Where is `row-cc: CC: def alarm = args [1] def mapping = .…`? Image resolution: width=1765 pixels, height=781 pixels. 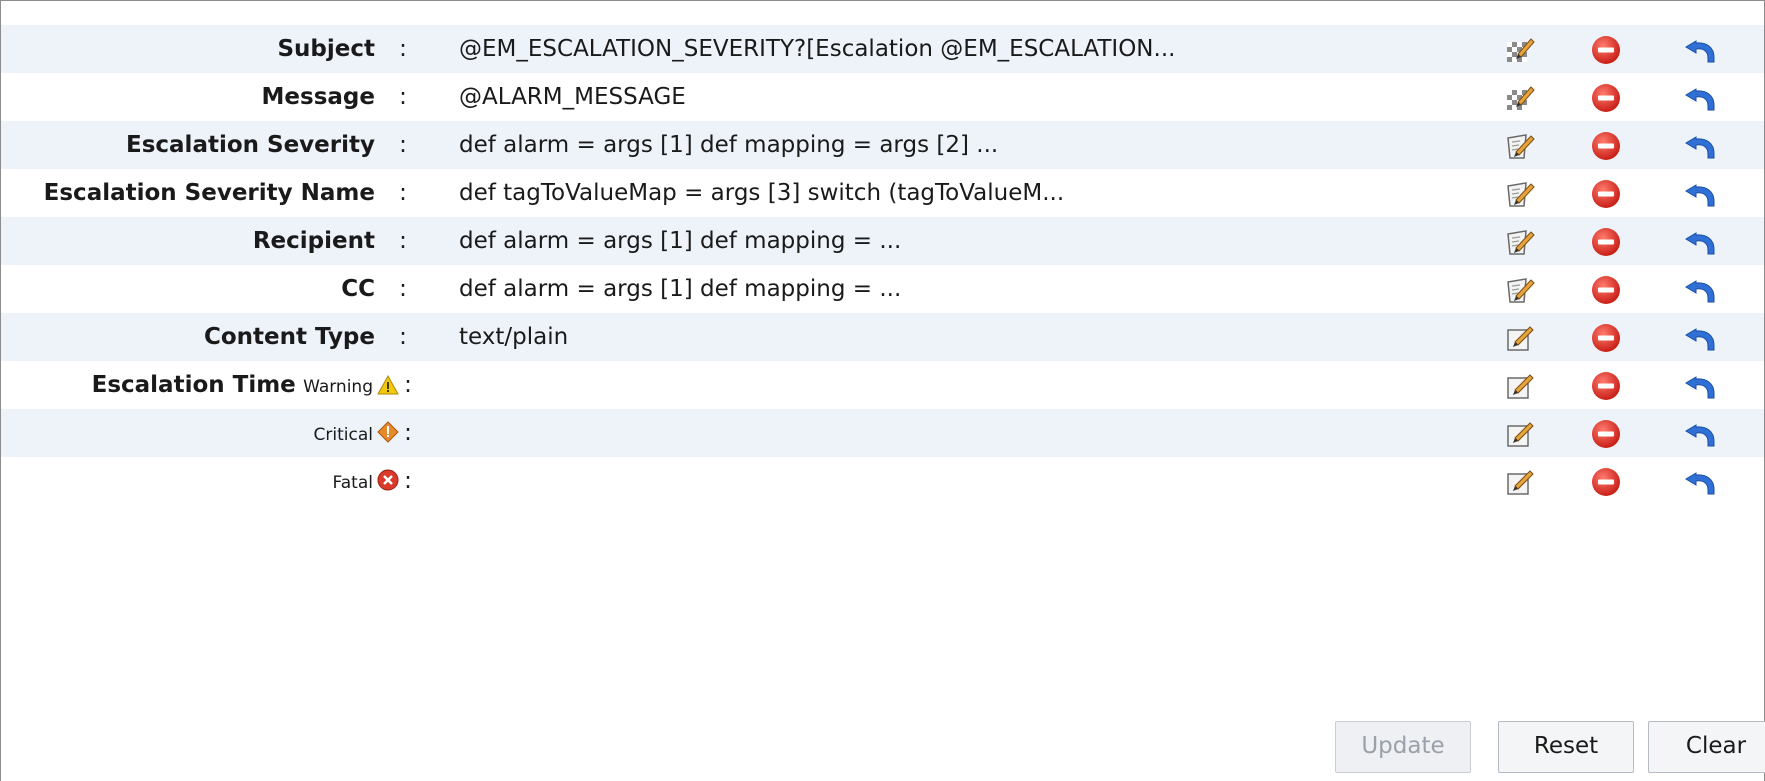 row-cc: CC: def alarm = args [1] def mapping = .… is located at coordinates (882, 289).